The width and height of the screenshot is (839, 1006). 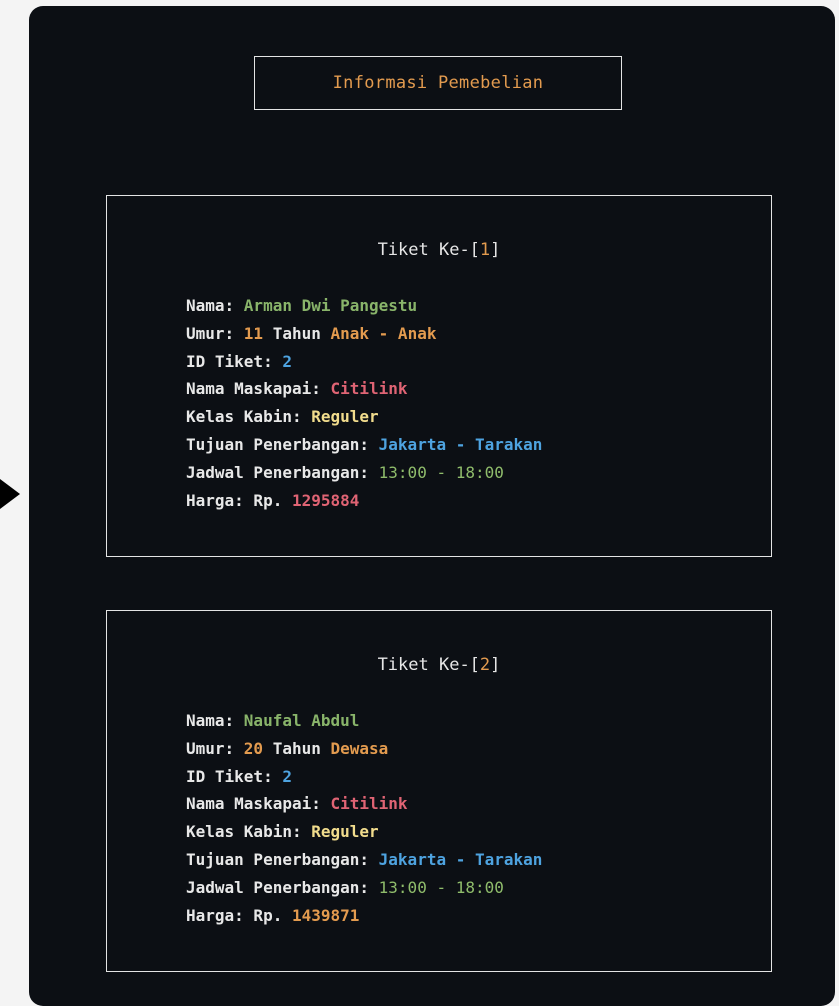 What do you see at coordinates (383, 333) in the screenshot?
I see `age-category: Anak - Anak` at bounding box center [383, 333].